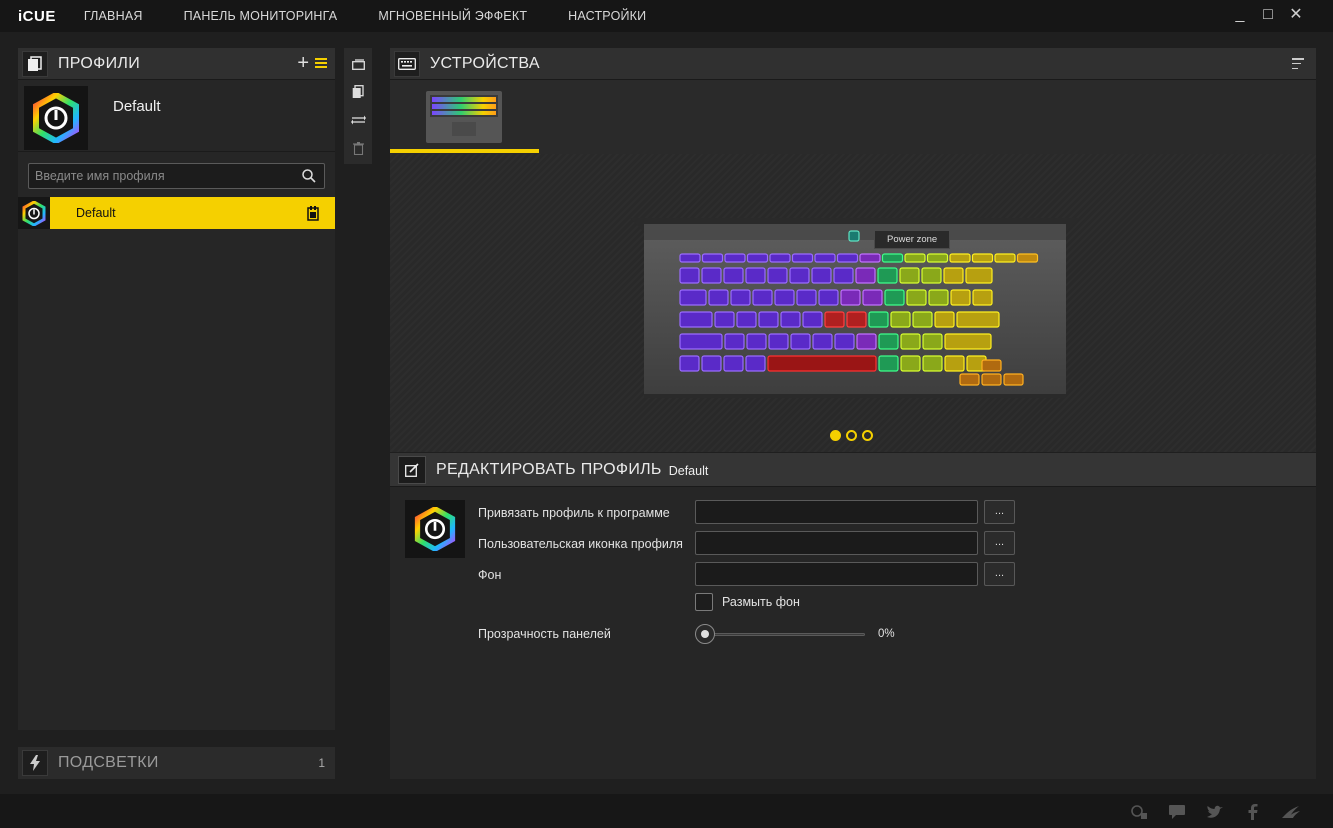 This screenshot has width=1333, height=828. Describe the element at coordinates (666, 811) in the screenshot. I see `footer-bar` at that location.